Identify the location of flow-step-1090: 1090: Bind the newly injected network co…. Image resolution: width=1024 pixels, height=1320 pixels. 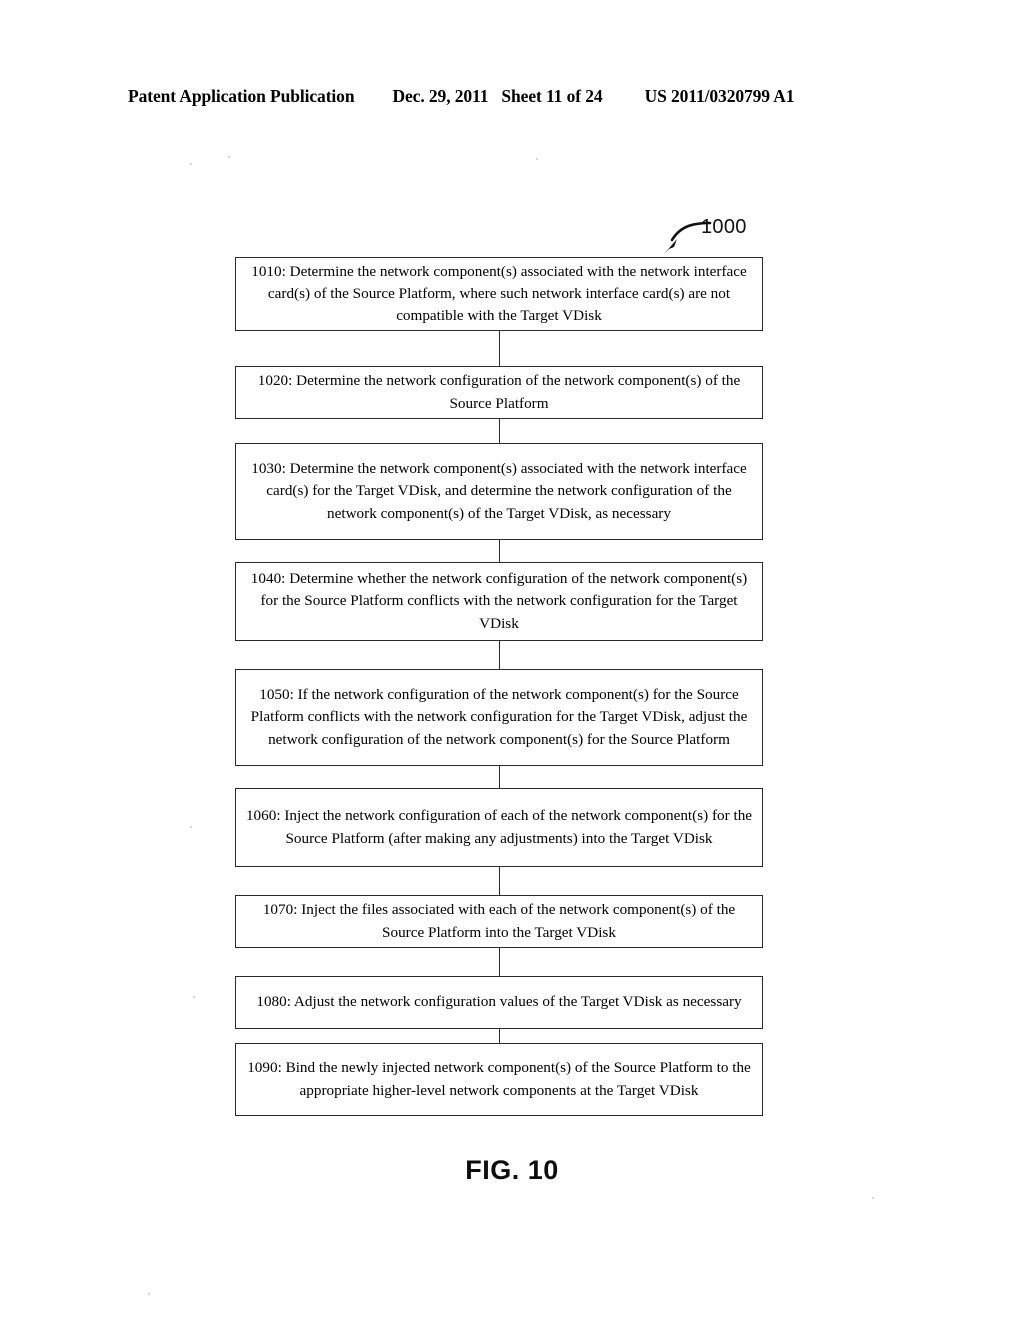
(499, 1079).